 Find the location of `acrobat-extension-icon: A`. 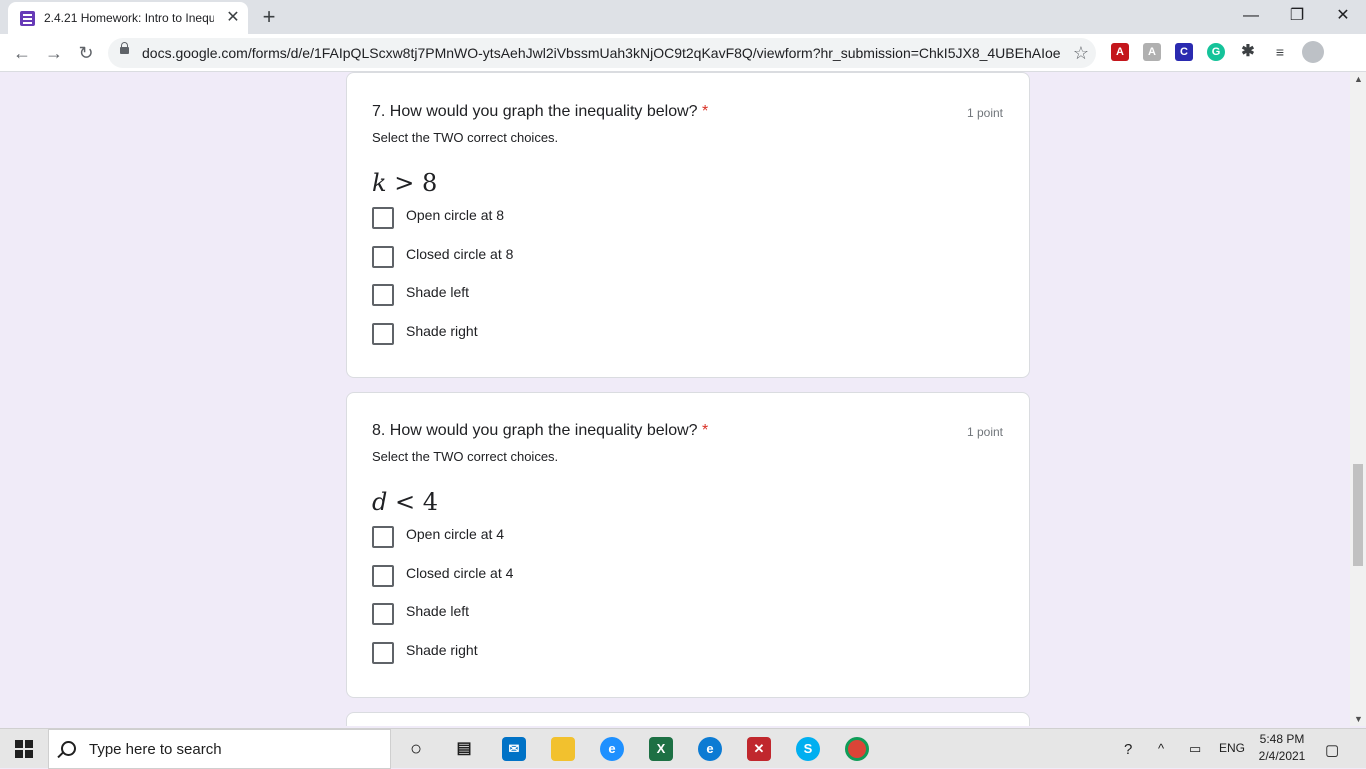

acrobat-extension-icon: A is located at coordinates (1120, 52).